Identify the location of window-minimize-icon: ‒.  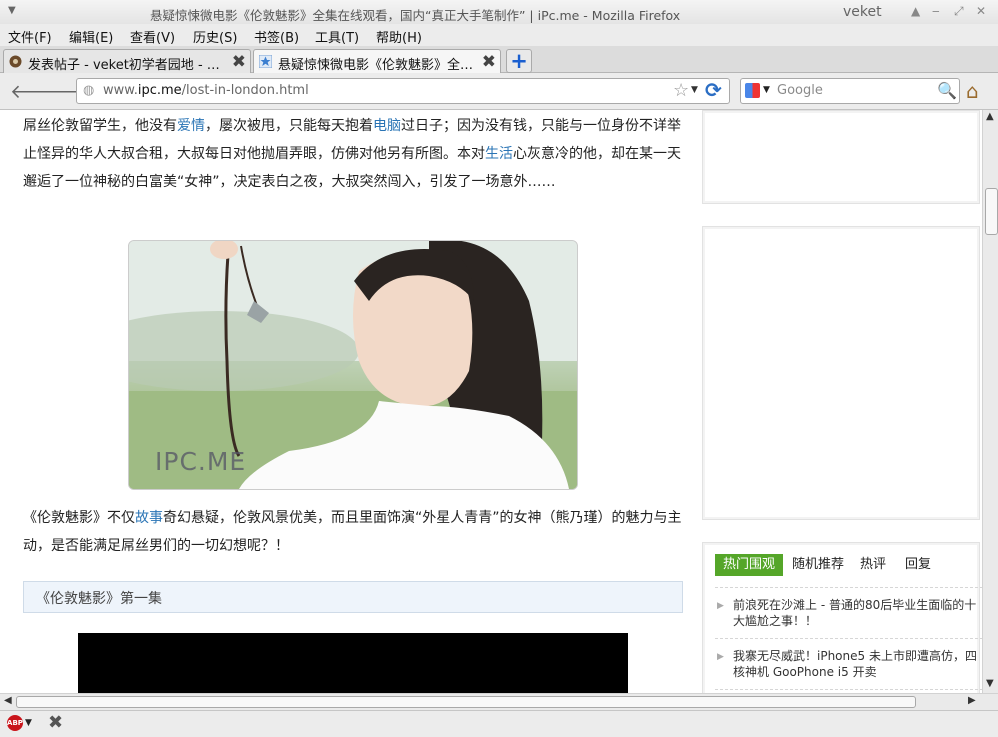
(936, 11).